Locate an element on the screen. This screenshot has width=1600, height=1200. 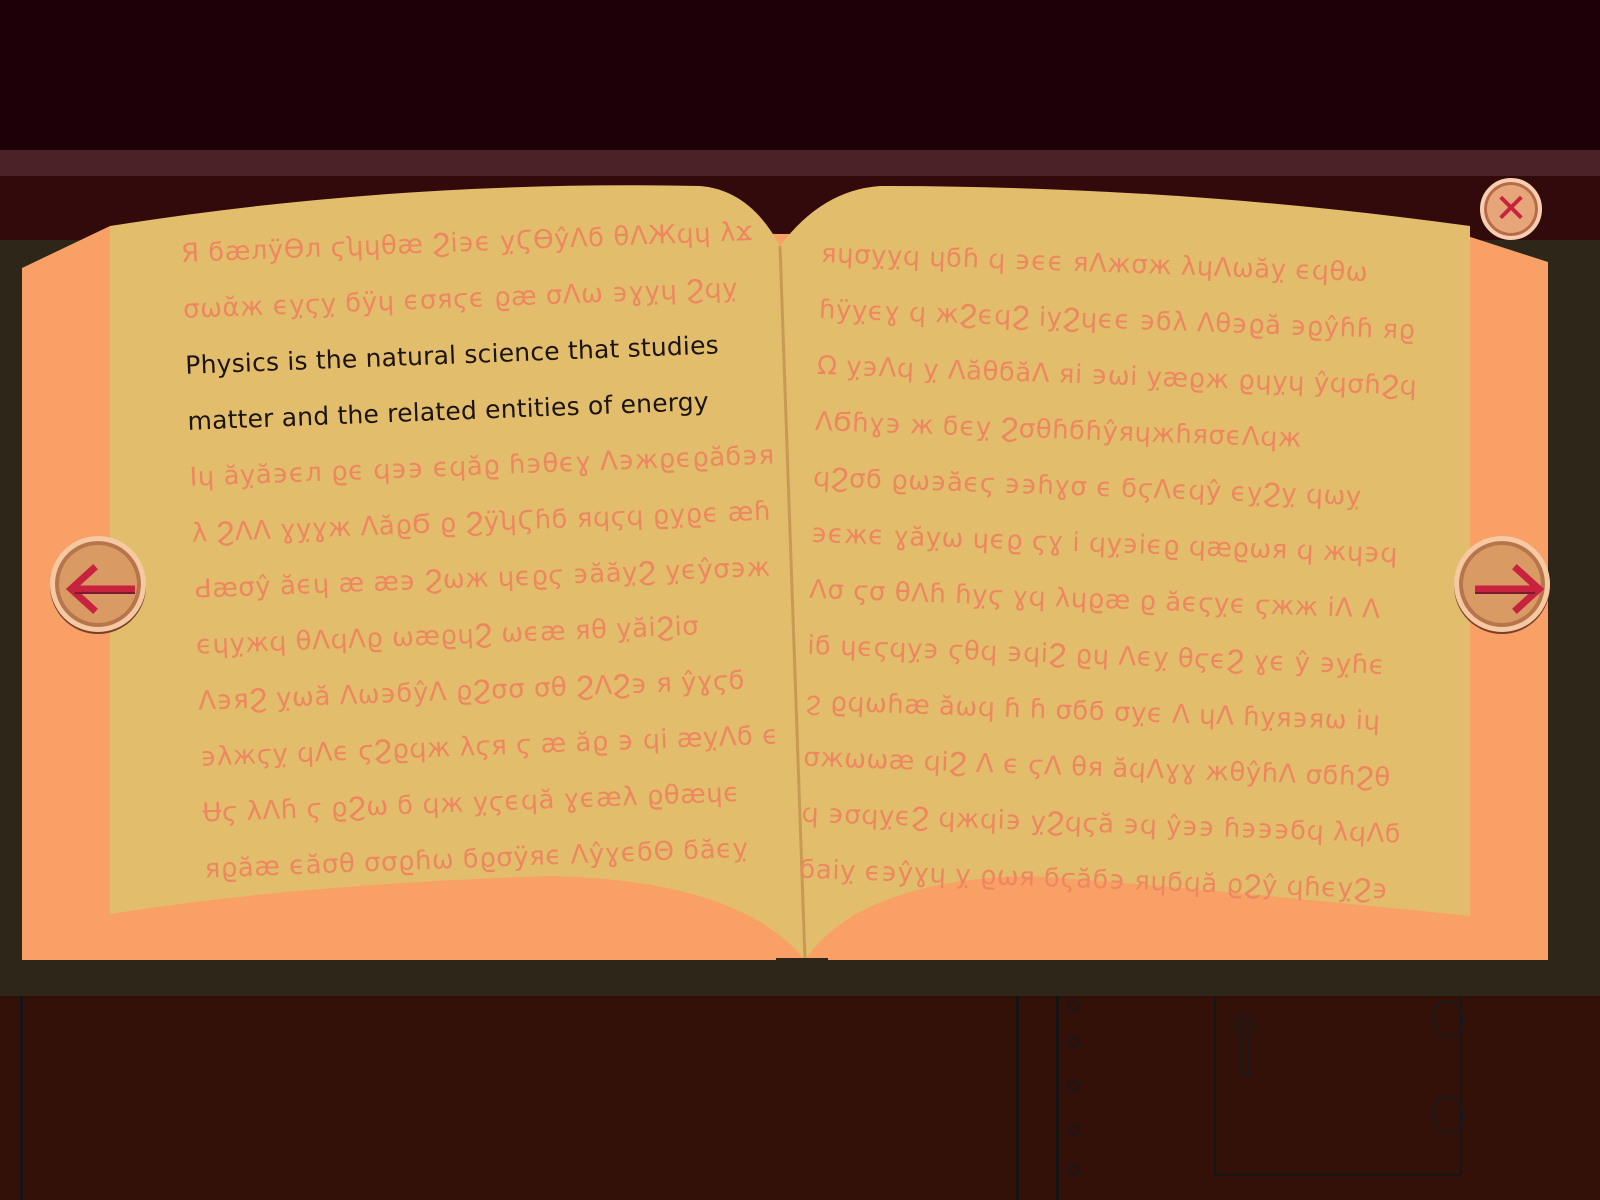
close-book-button: ✕ is located at coordinates (1511, 209).